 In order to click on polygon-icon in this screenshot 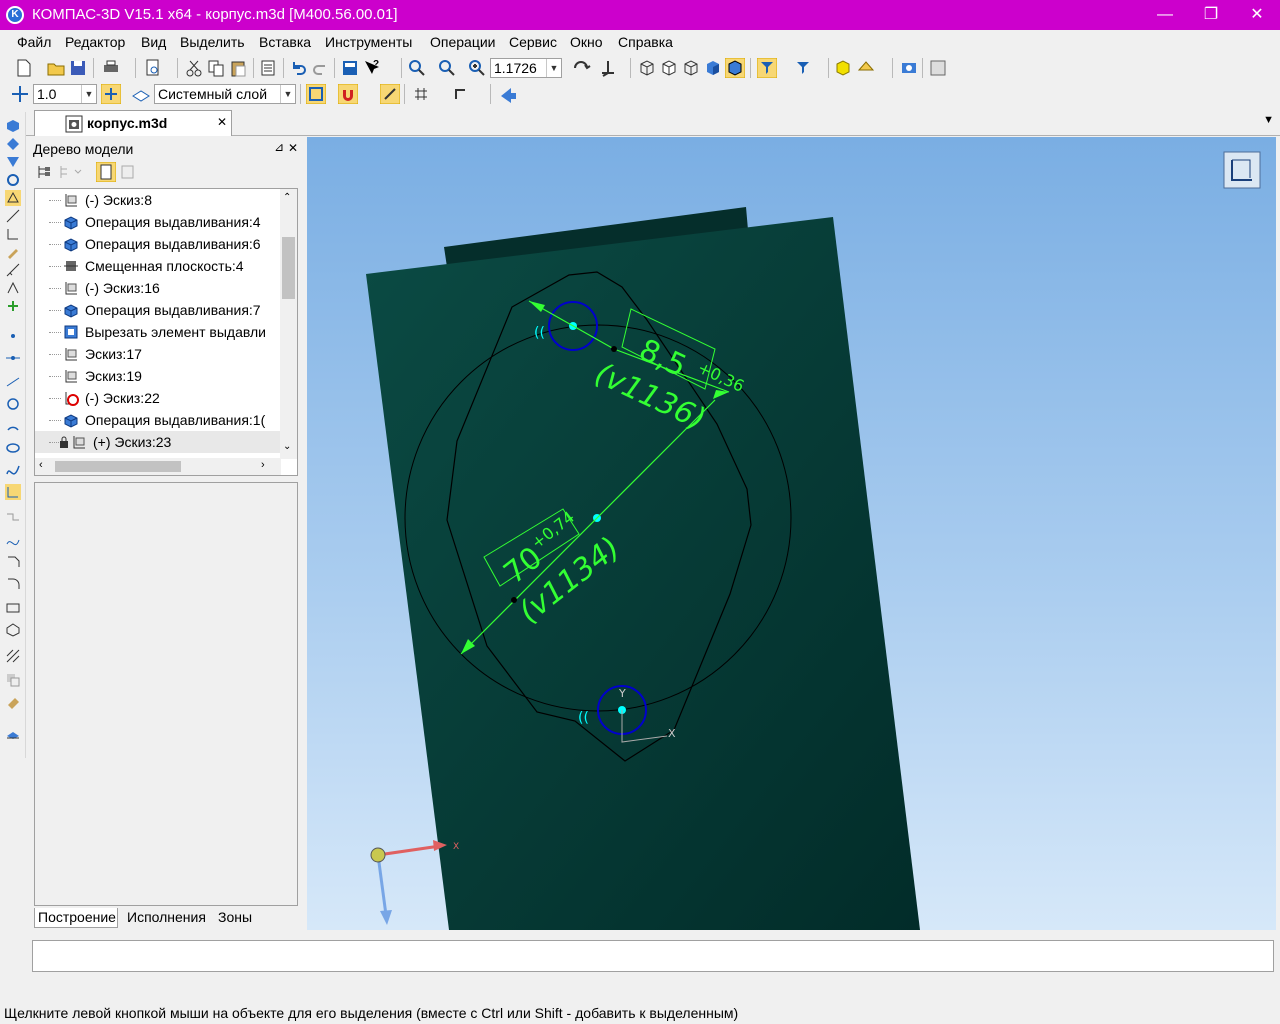, I will do `click(13, 630)`.